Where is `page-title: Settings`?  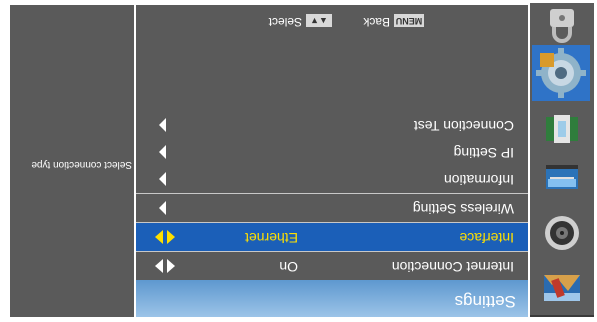 page-title: Settings is located at coordinates (485, 301).